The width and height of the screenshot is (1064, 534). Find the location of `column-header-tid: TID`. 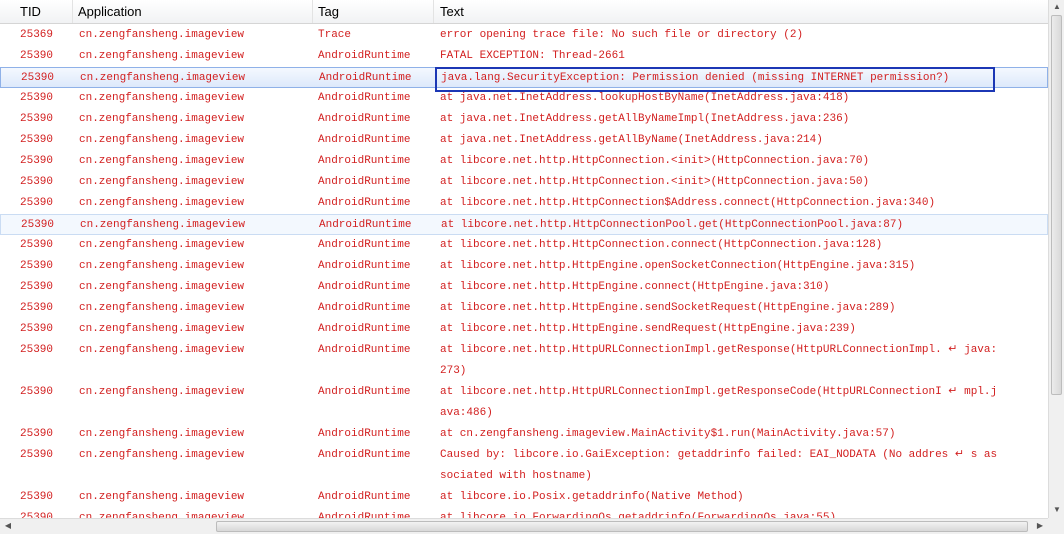

column-header-tid: TID is located at coordinates (44, 11).